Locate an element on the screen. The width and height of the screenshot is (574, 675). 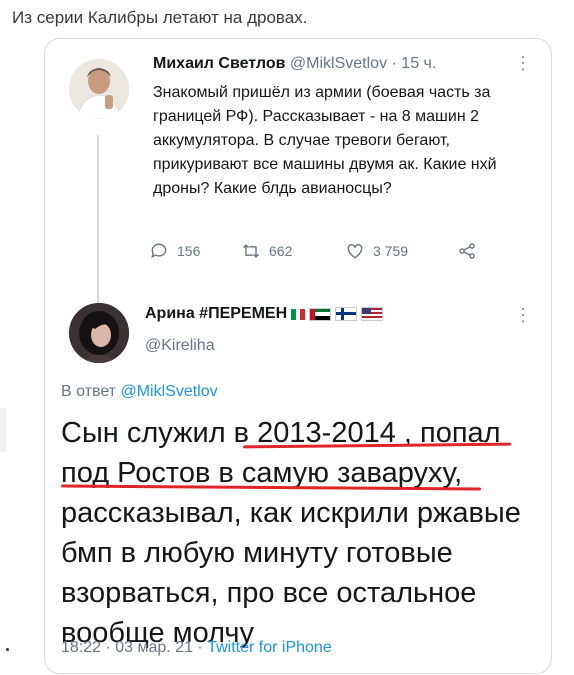
tweet-source-link: Twitter for iPhone is located at coordinates (269, 647).